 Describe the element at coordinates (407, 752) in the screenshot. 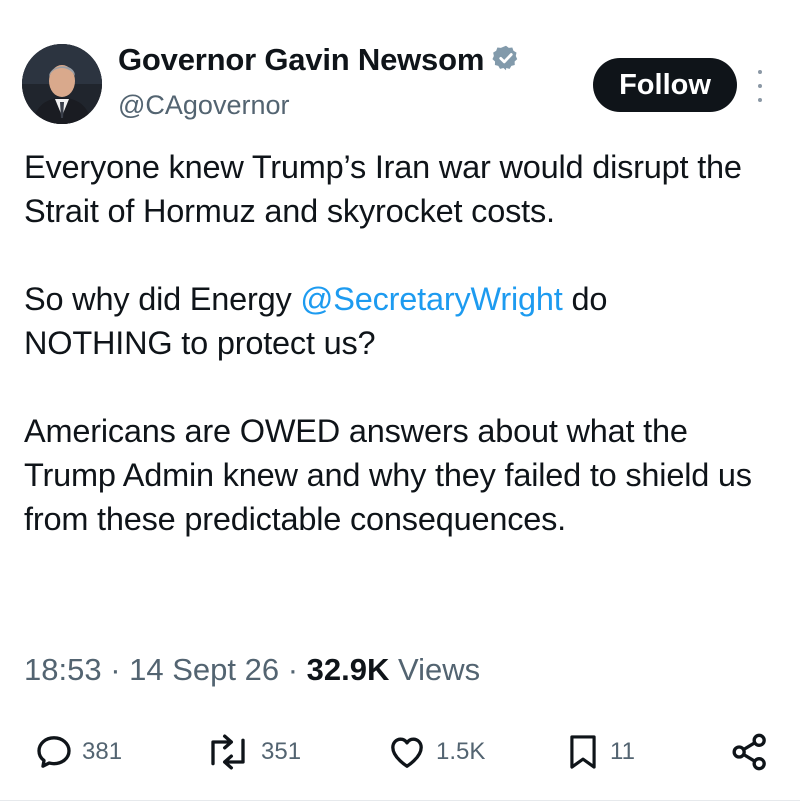

I see `heart-icon` at that location.